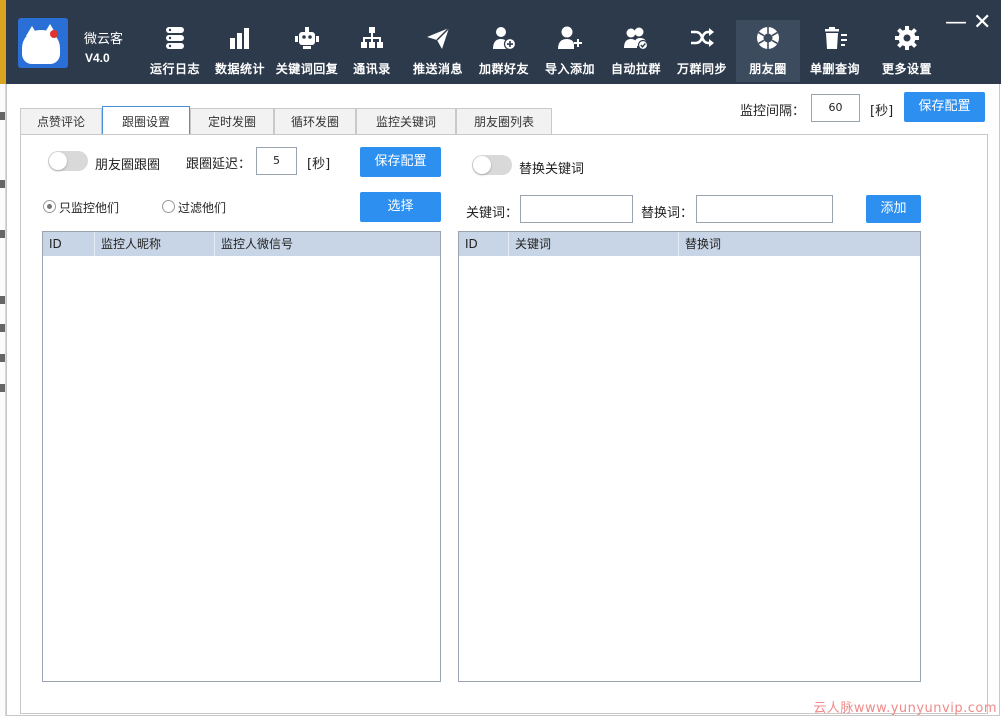 The height and width of the screenshot is (716, 1001). Describe the element at coordinates (764, 209) in the screenshot. I see `replacement-input` at that location.